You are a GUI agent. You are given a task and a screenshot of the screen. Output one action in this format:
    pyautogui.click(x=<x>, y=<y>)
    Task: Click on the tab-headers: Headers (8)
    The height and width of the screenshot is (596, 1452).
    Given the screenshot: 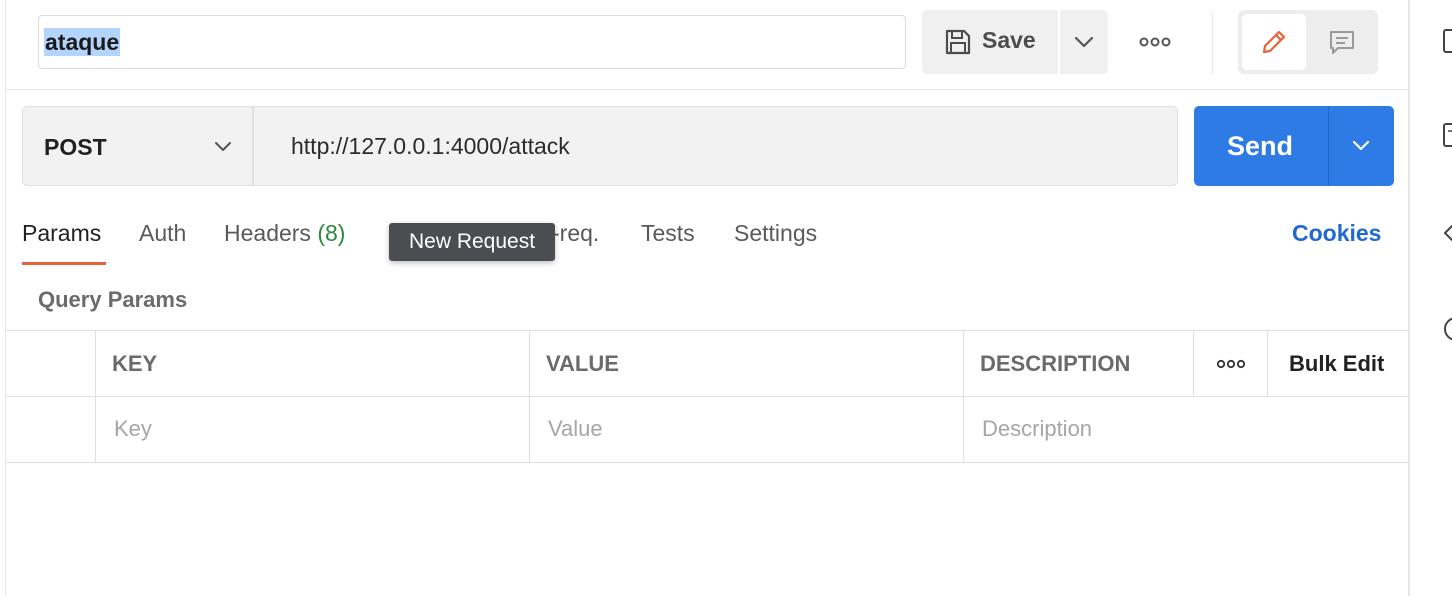 What is the action you would take?
    pyautogui.click(x=284, y=233)
    